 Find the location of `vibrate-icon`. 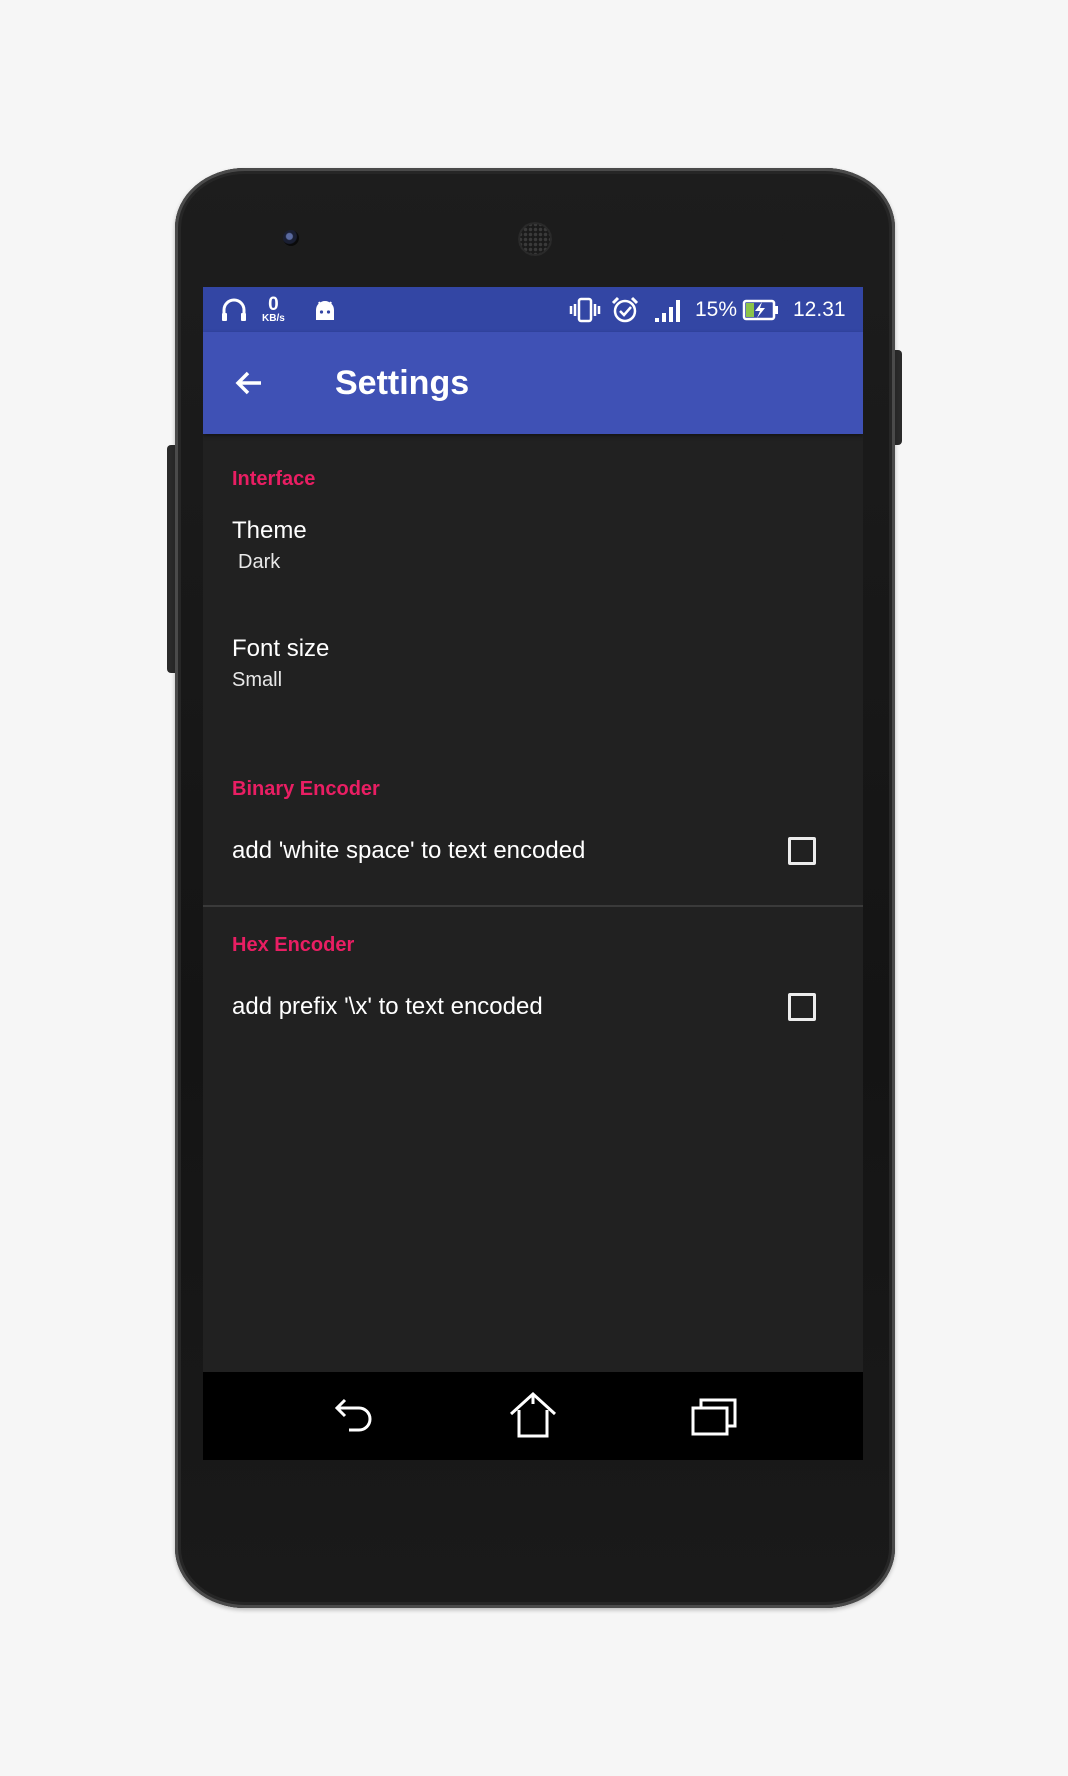

vibrate-icon is located at coordinates (585, 309).